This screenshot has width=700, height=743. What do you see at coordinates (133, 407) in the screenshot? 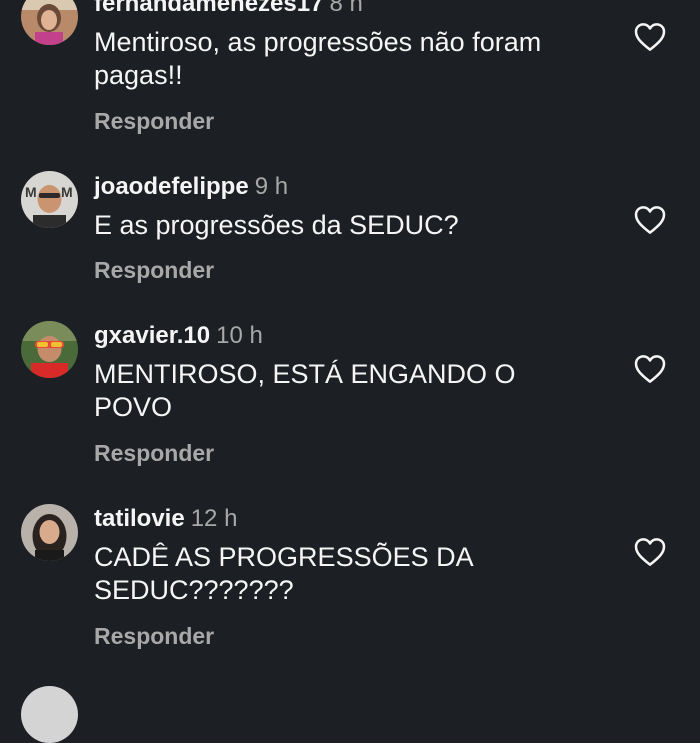
I see `comment-text-line: POVO` at bounding box center [133, 407].